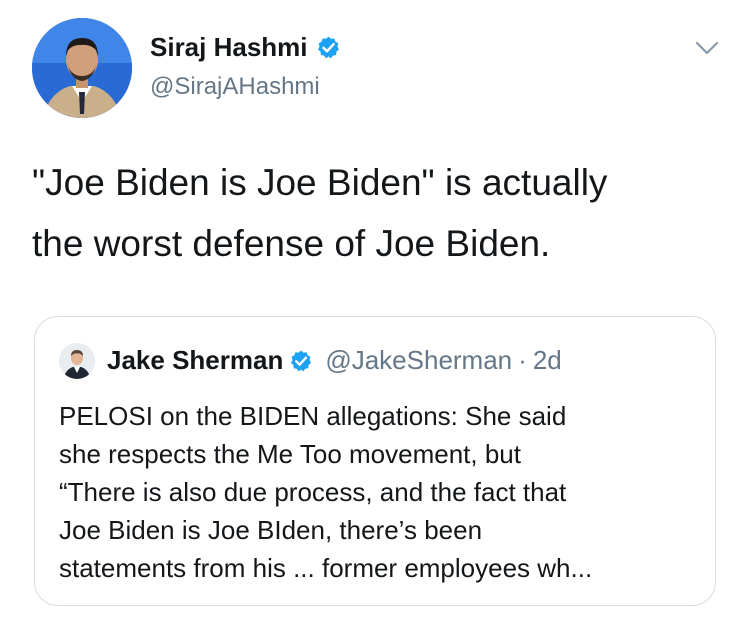 This screenshot has width=750, height=637. I want to click on tweet-text-line: the worst defense of Joe Biden., so click(291, 243).